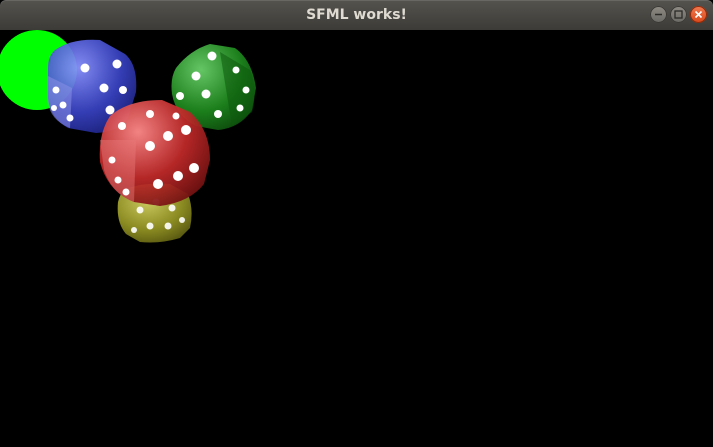 This screenshot has width=713, height=447. I want to click on maximize-icon, so click(678, 14).